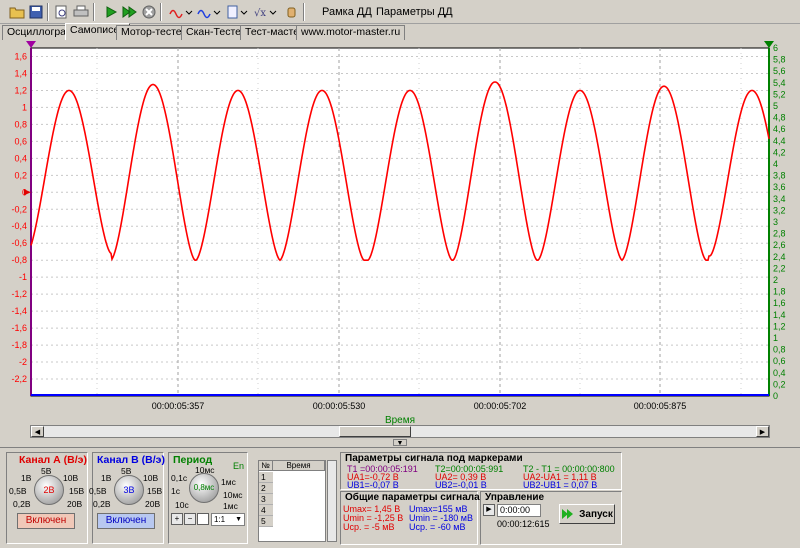 The width and height of the screenshot is (800, 548). Describe the element at coordinates (203, 519) in the screenshot. I see `page-icon` at that location.